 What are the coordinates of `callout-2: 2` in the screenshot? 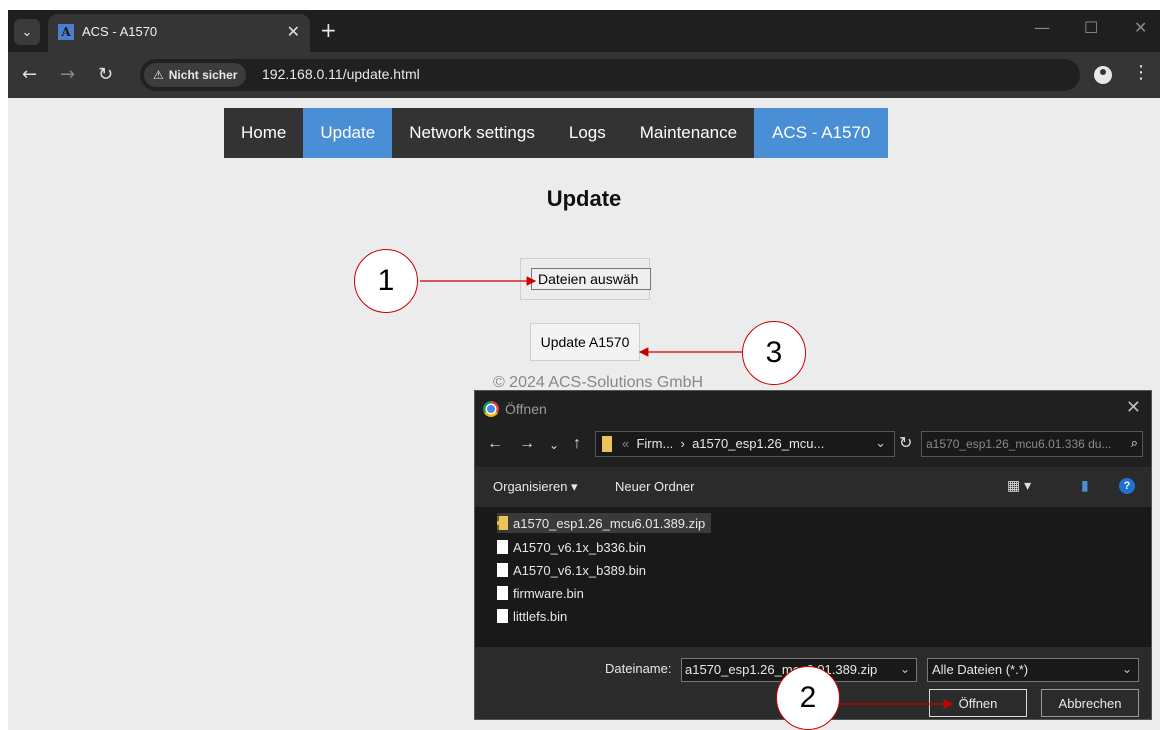 It's located at (808, 698).